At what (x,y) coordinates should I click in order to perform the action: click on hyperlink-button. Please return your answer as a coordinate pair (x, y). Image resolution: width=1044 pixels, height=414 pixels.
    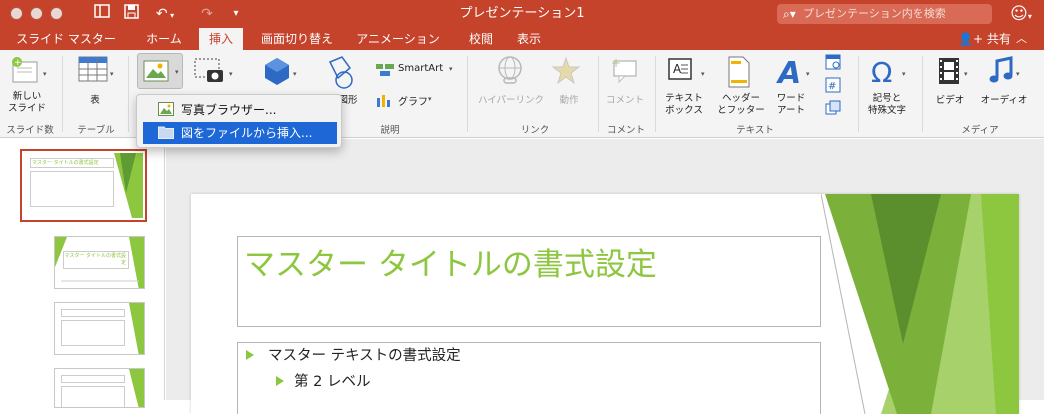
    Looking at the image, I should click on (511, 73).